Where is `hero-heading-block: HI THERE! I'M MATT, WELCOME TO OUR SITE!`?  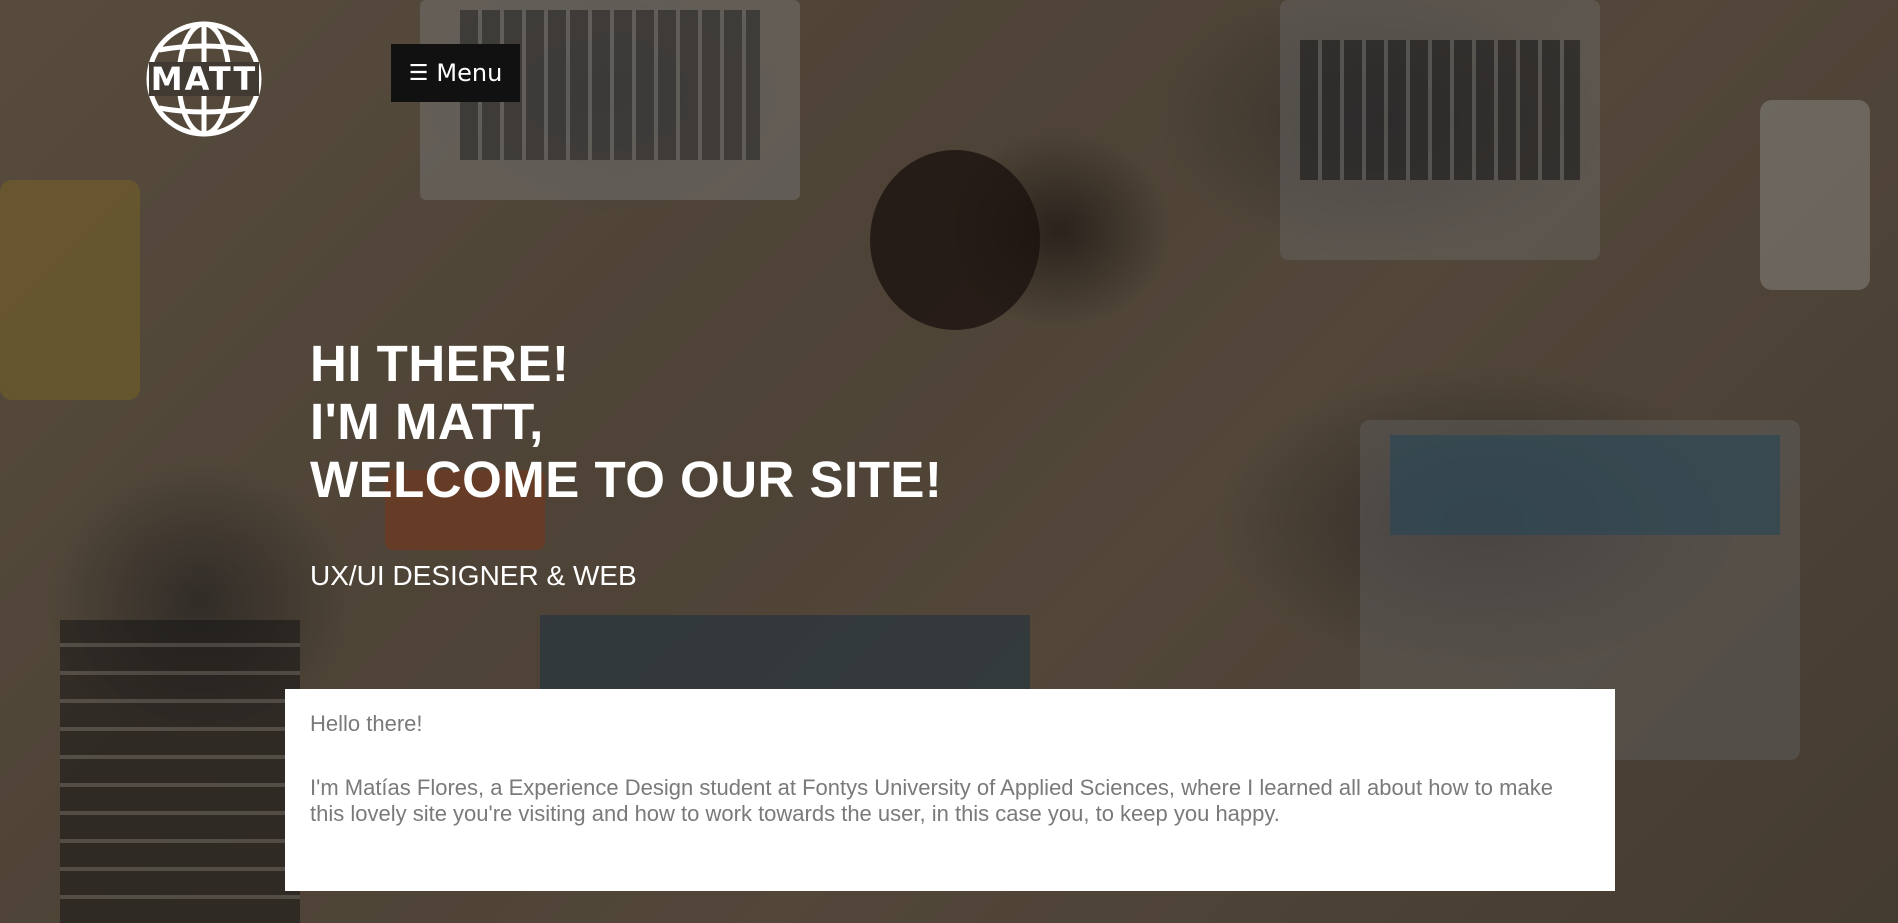 hero-heading-block: HI THERE! I'M MATT, WELCOME TO OUR SITE! is located at coordinates (626, 422).